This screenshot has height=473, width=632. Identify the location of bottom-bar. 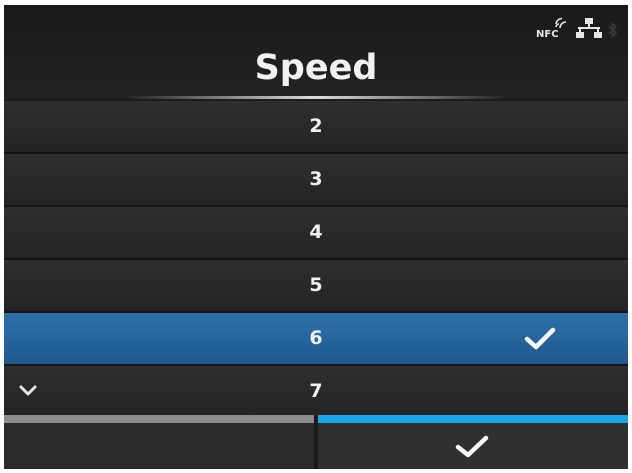
(316, 442).